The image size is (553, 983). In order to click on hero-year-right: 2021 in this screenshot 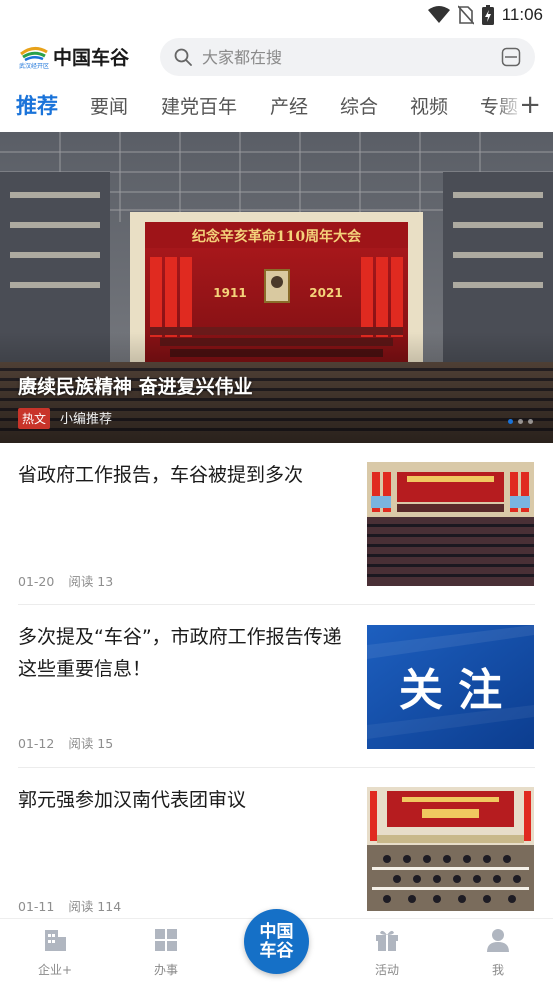, I will do `click(325, 293)`.